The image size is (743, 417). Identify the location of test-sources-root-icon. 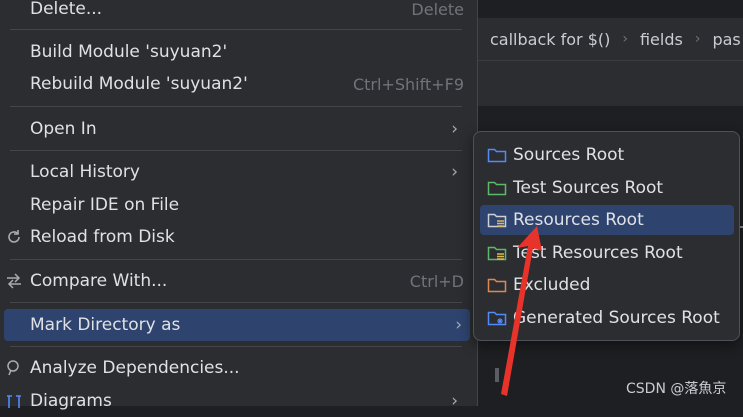
(497, 188).